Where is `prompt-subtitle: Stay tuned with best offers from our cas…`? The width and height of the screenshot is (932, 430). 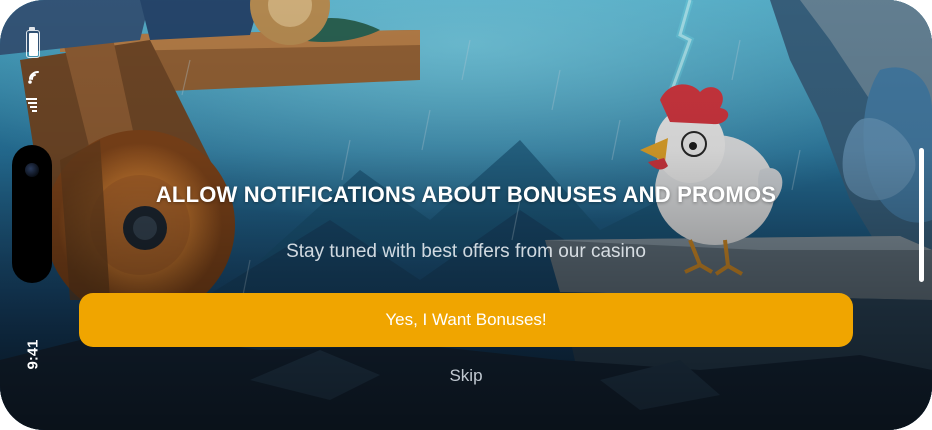 prompt-subtitle: Stay tuned with best offers from our cas… is located at coordinates (466, 251).